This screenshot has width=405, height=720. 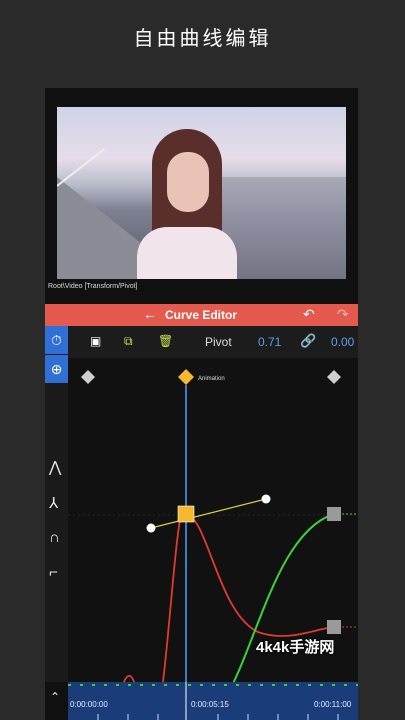 I want to click on time-start: 0:00:00:00, so click(x=89, y=704).